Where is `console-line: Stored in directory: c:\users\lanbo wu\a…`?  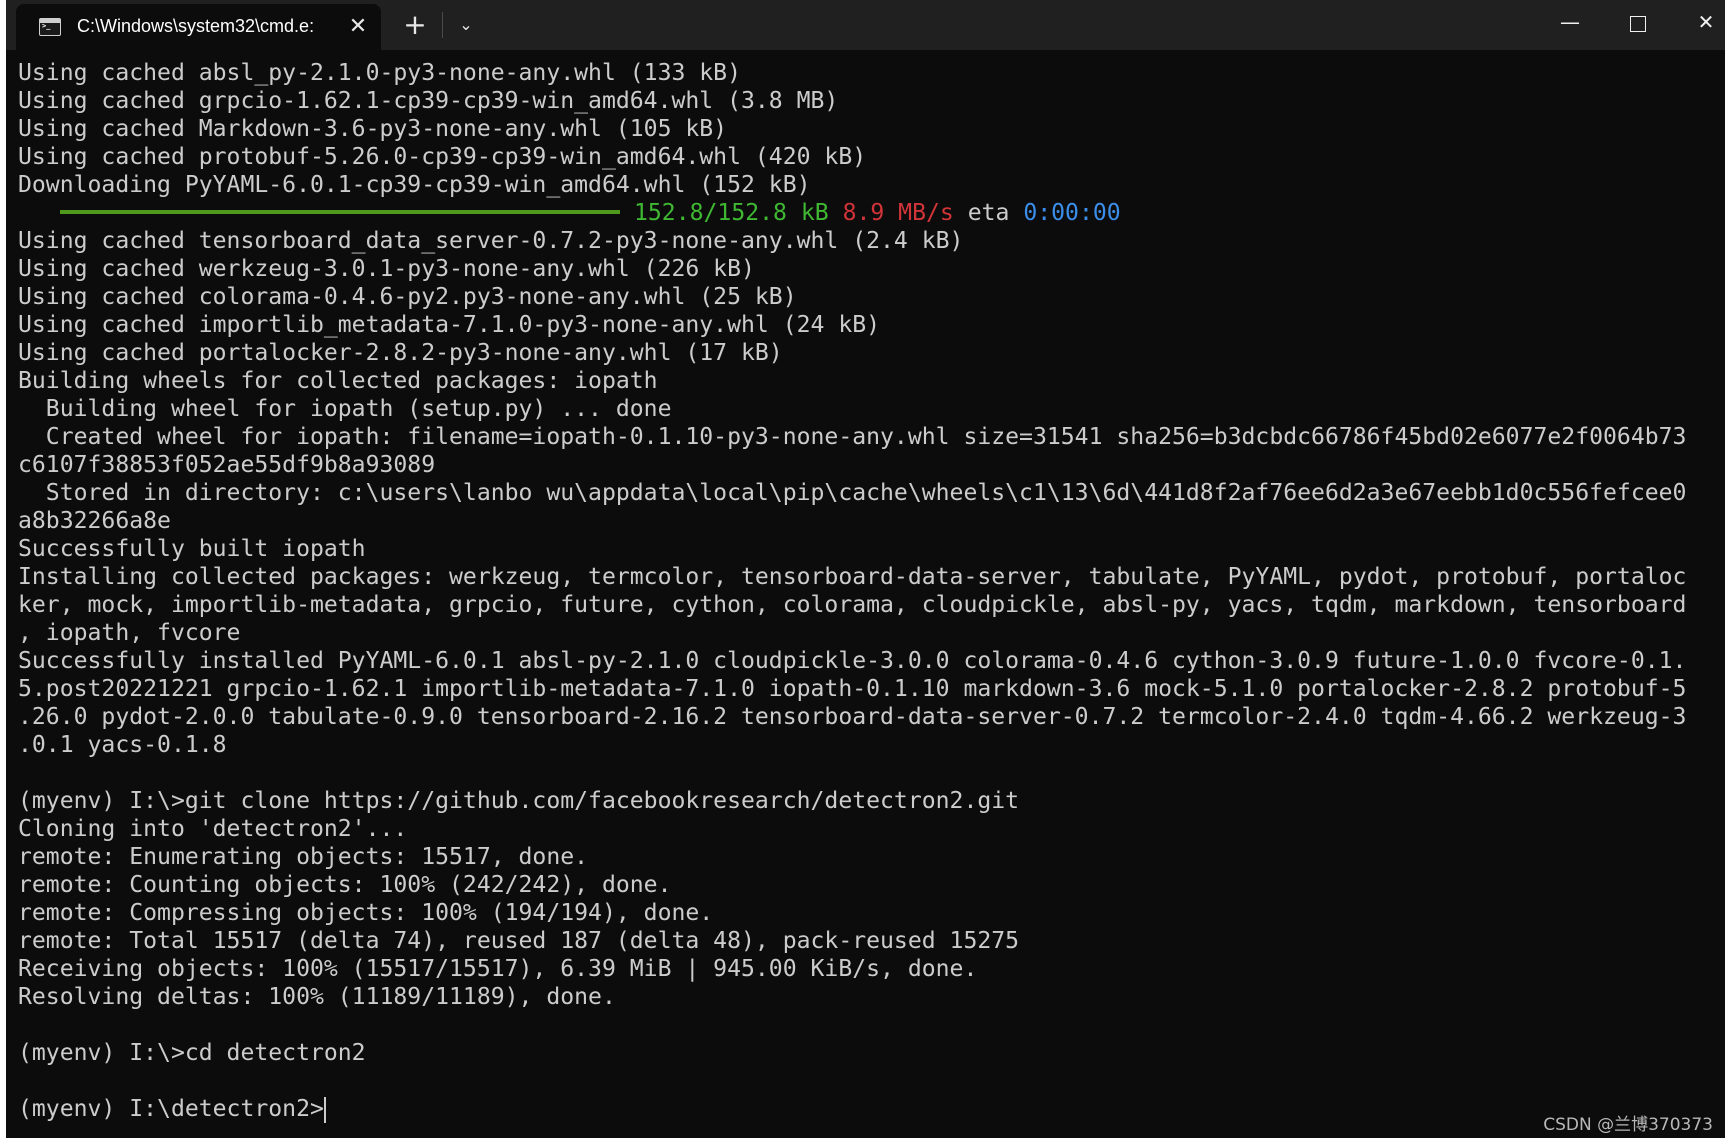
console-line: Stored in directory: c:\users\lanbo wu\a… is located at coordinates (852, 493).